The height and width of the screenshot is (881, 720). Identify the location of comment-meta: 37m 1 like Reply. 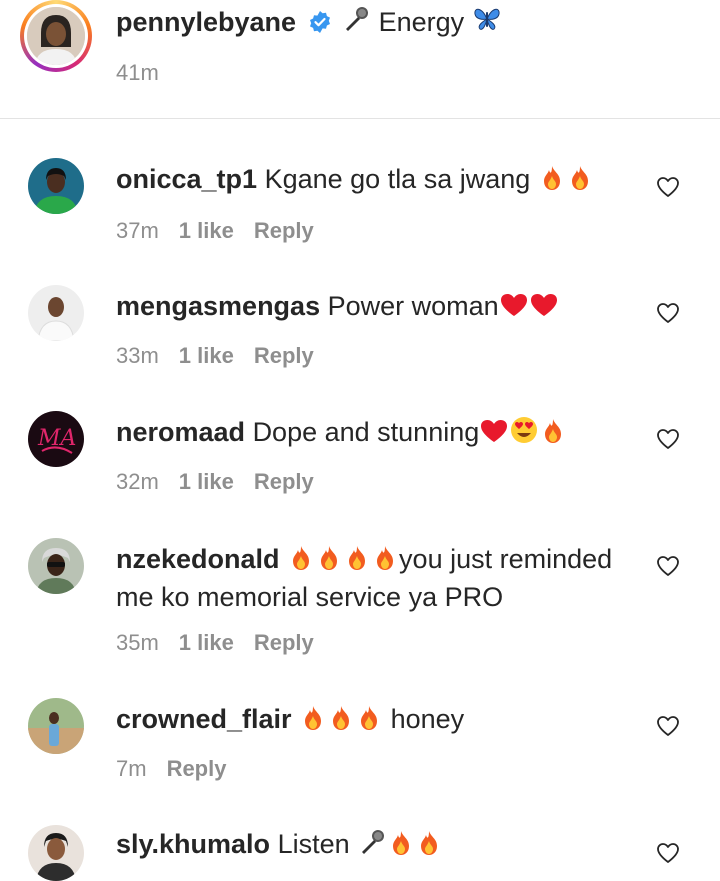
(215, 231).